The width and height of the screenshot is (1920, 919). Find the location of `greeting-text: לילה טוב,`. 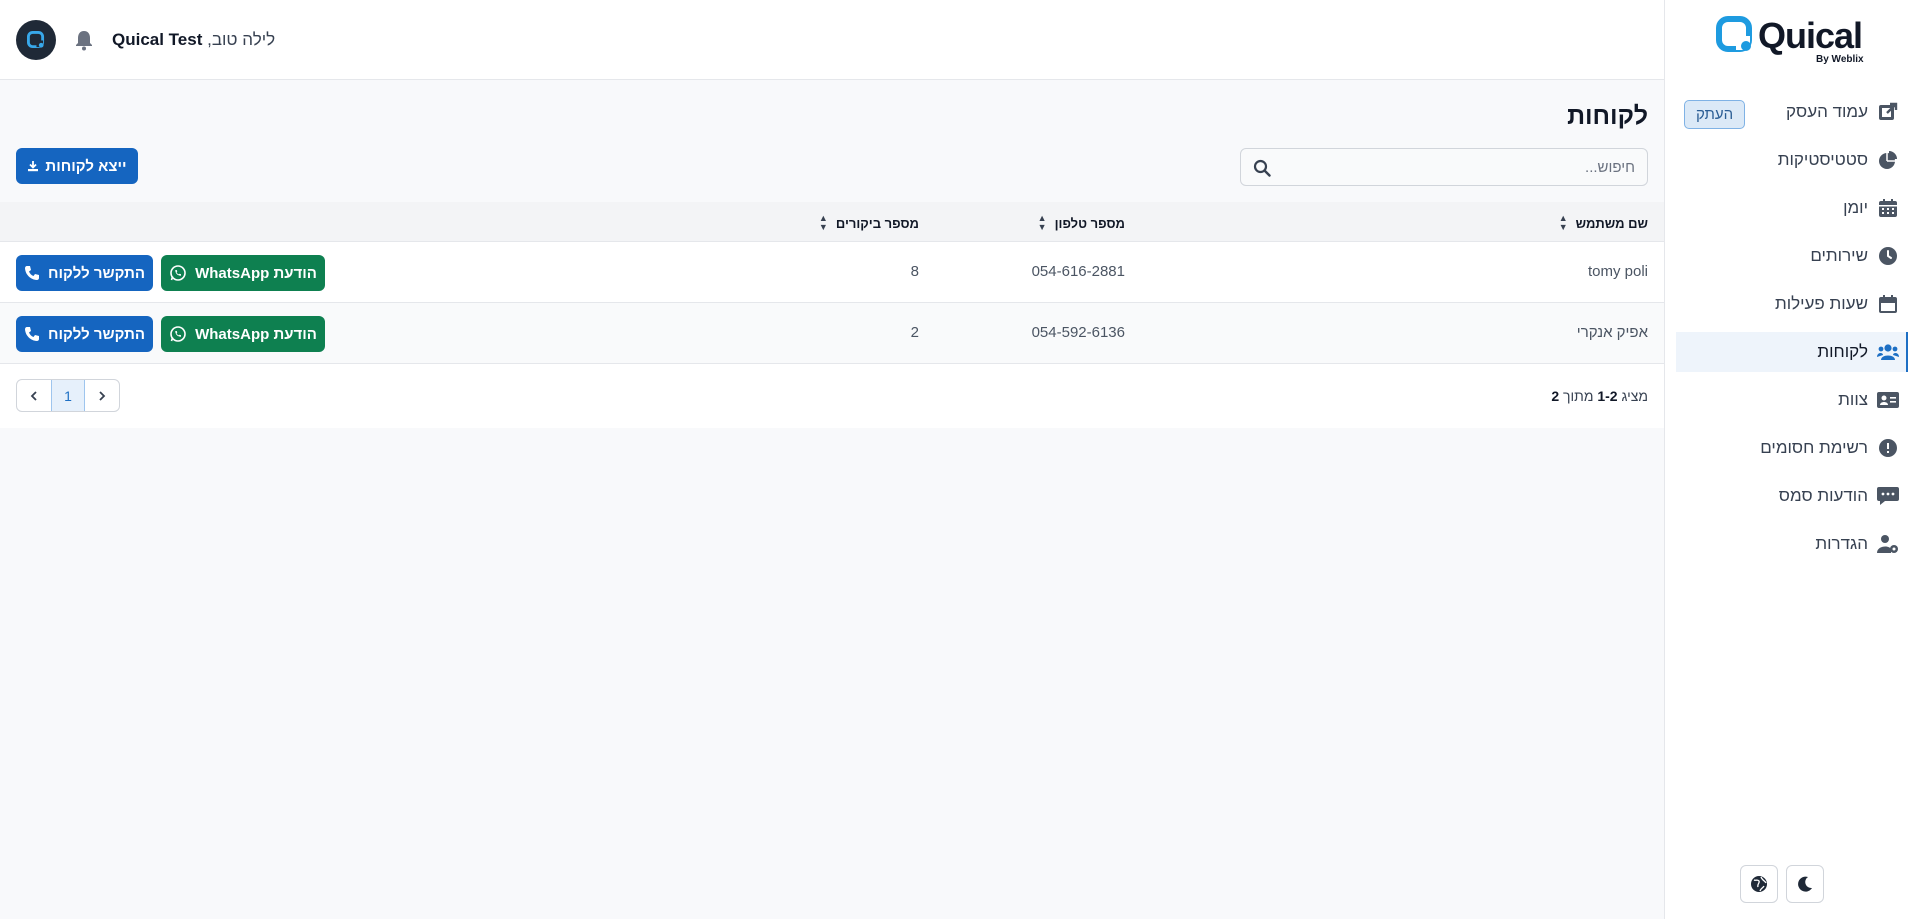

greeting-text: לילה טוב, is located at coordinates (241, 39).